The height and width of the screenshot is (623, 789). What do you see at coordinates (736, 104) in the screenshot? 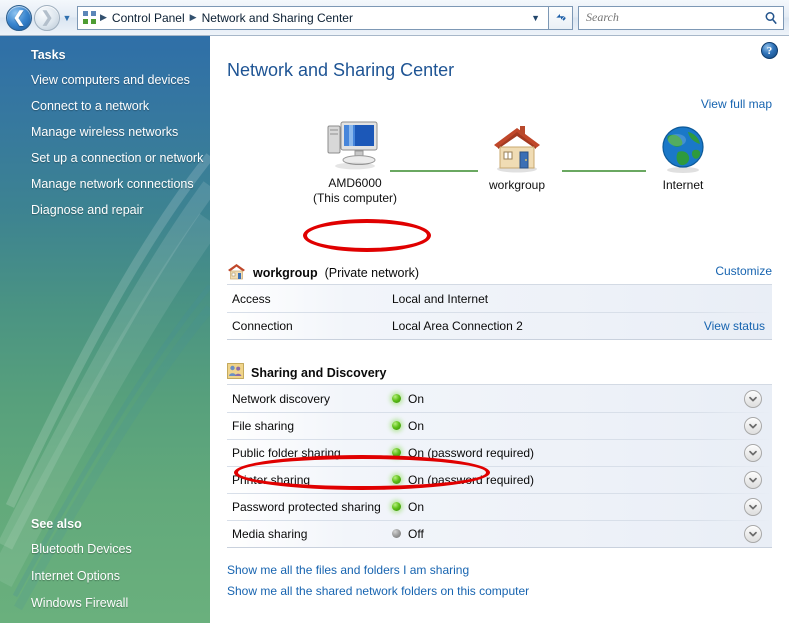
I see `view-full-map-link: View full map` at bounding box center [736, 104].